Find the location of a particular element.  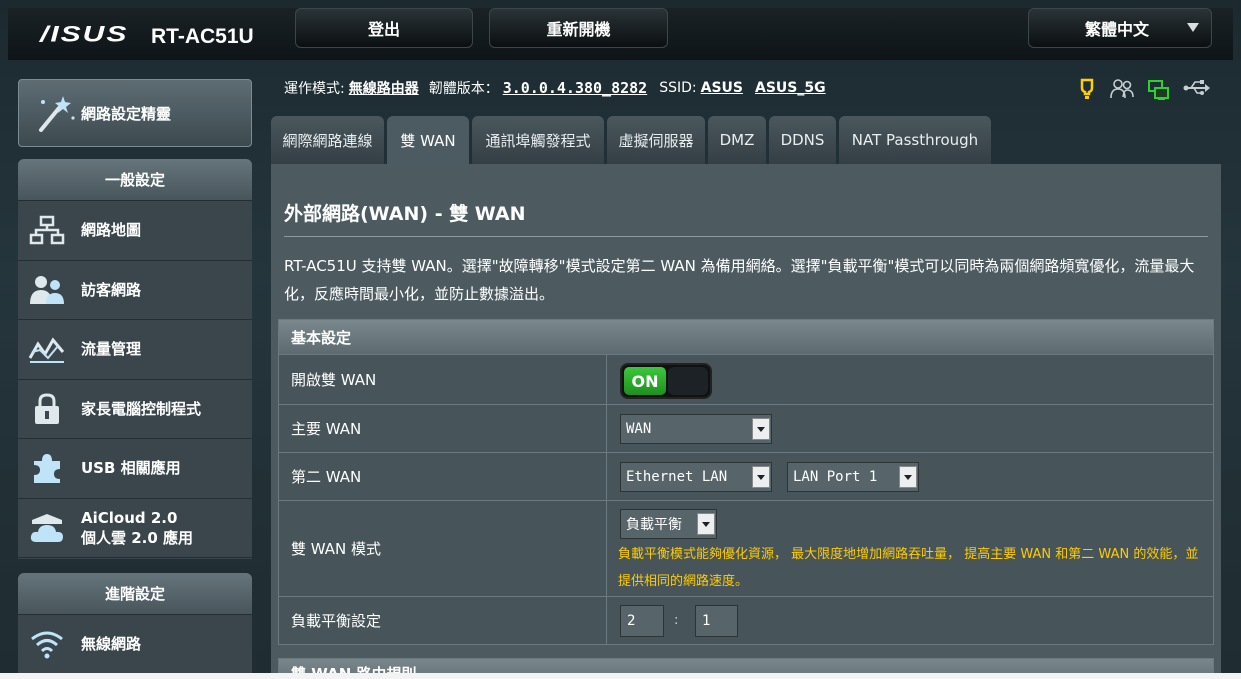

asus-logo: /ISUS is located at coordinates (84, 34).